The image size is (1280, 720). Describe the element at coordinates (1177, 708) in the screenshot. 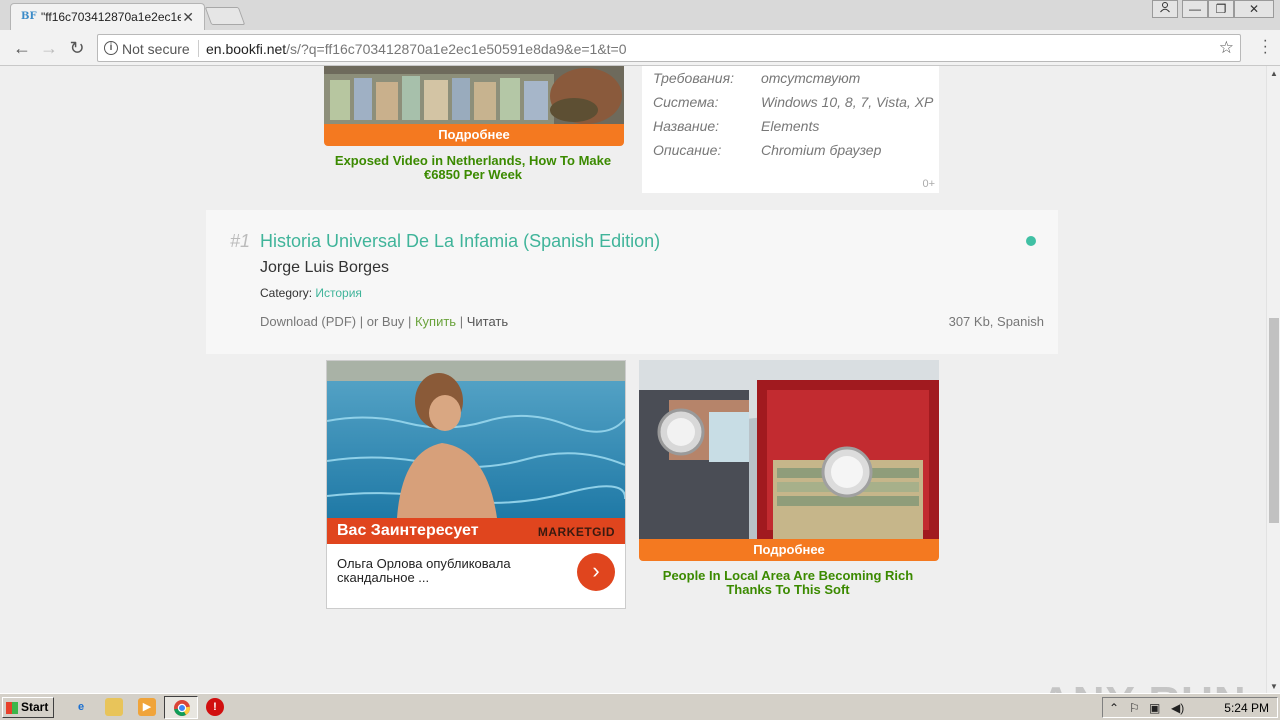

I see `volume-icon: ◀)` at that location.